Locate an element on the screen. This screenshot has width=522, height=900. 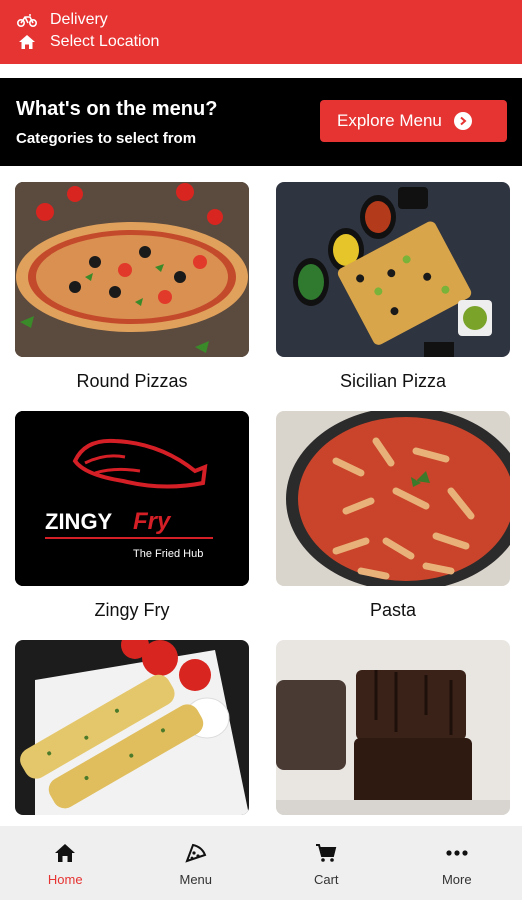
category-card-brownie is located at coordinates (393, 727).